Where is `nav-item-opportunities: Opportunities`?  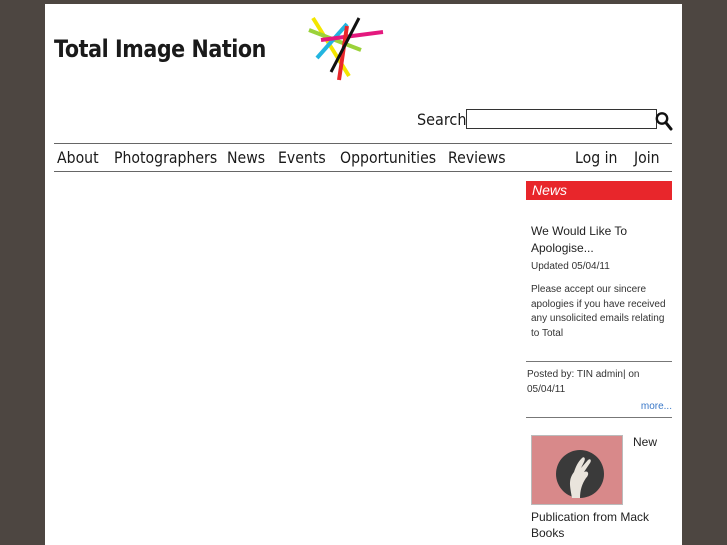 nav-item-opportunities: Opportunities is located at coordinates (388, 157).